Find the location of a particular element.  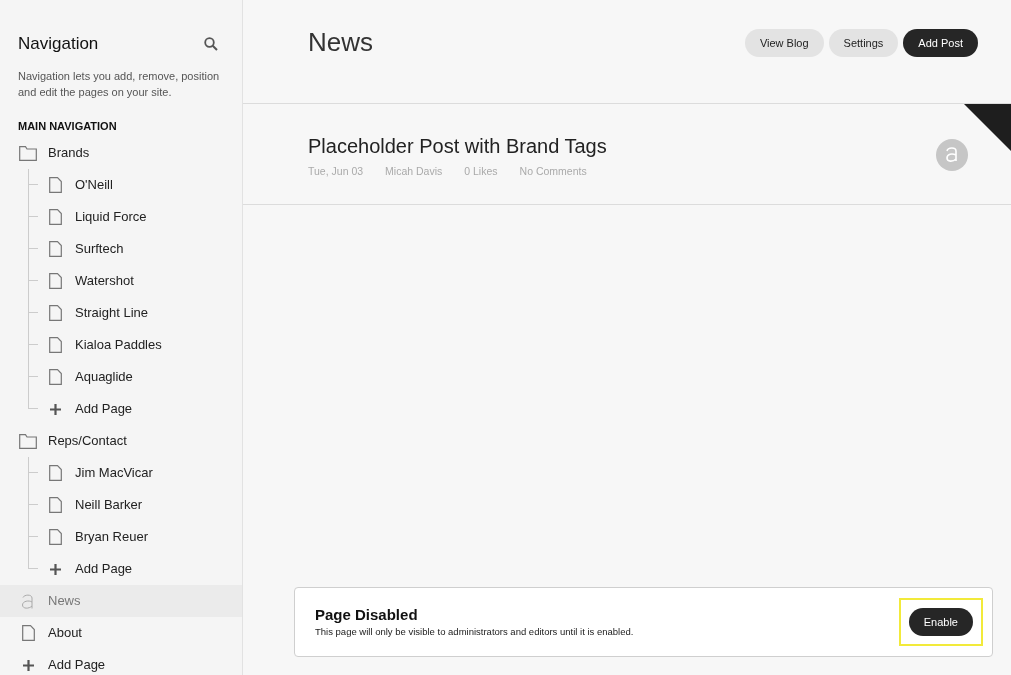

header-button: View Blog is located at coordinates (784, 43).